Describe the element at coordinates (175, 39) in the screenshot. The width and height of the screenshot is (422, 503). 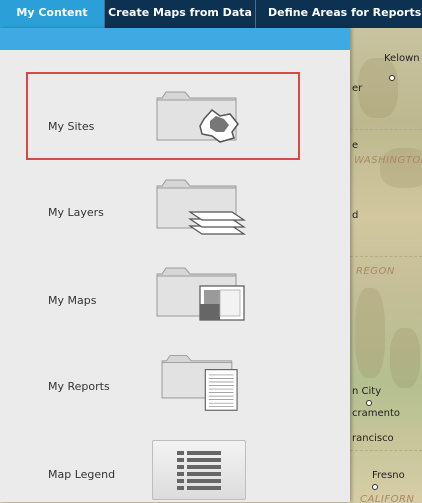
I see `panel-header-strip` at that location.